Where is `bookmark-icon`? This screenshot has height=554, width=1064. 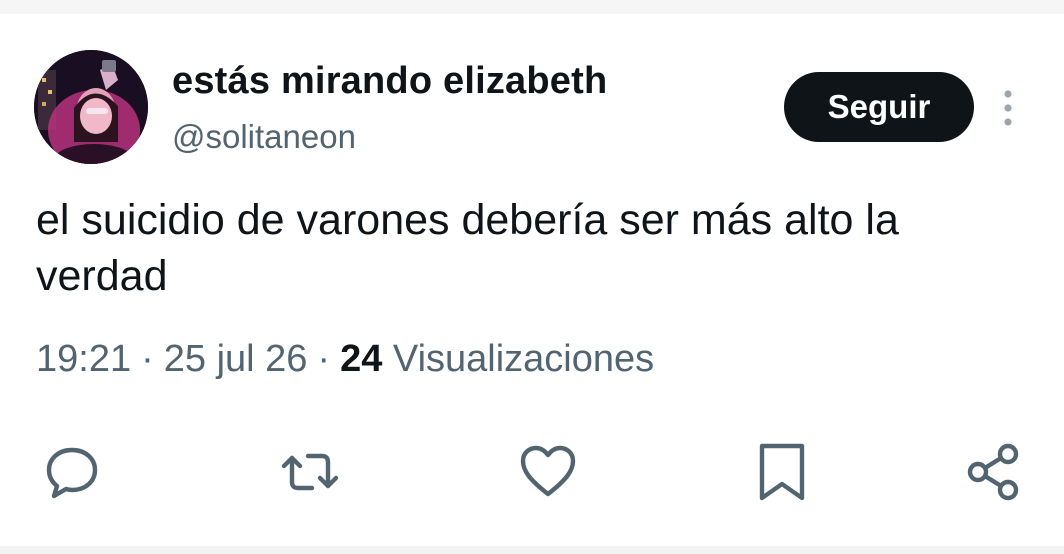
bookmark-icon is located at coordinates (782, 472).